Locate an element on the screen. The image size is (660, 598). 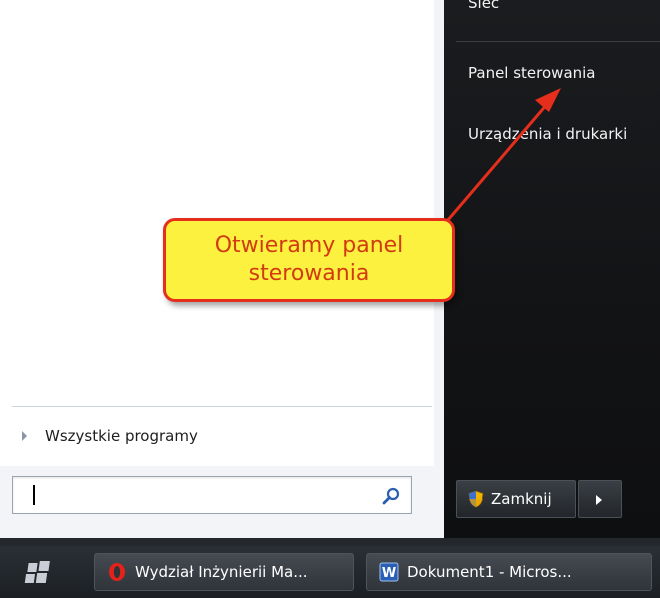
chevron-right-icon is located at coordinates (599, 500).